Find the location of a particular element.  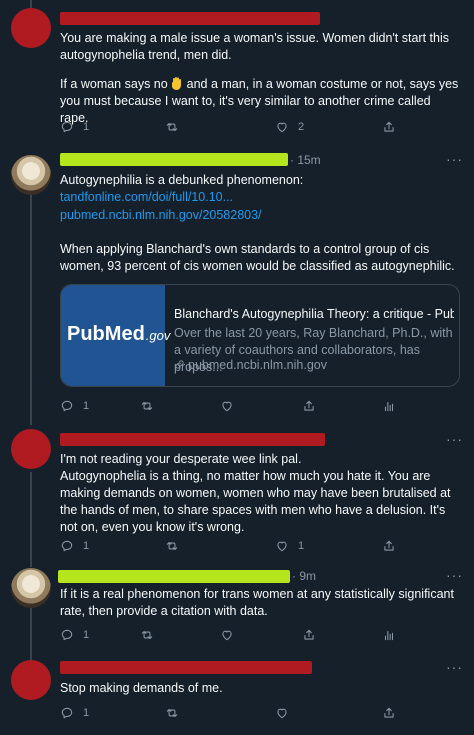

raised-hand-icon is located at coordinates (177, 83).